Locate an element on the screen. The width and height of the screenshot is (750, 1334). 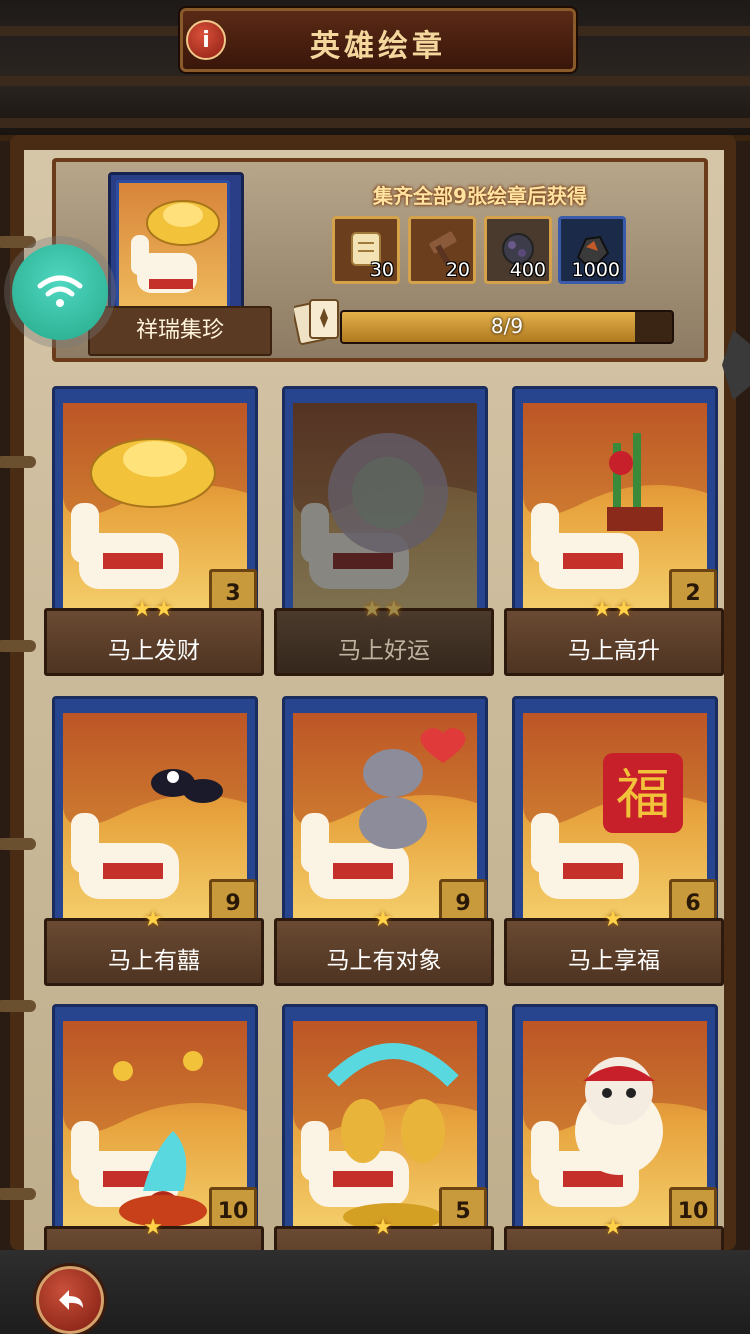
set-card-image is located at coordinates (173, 253).